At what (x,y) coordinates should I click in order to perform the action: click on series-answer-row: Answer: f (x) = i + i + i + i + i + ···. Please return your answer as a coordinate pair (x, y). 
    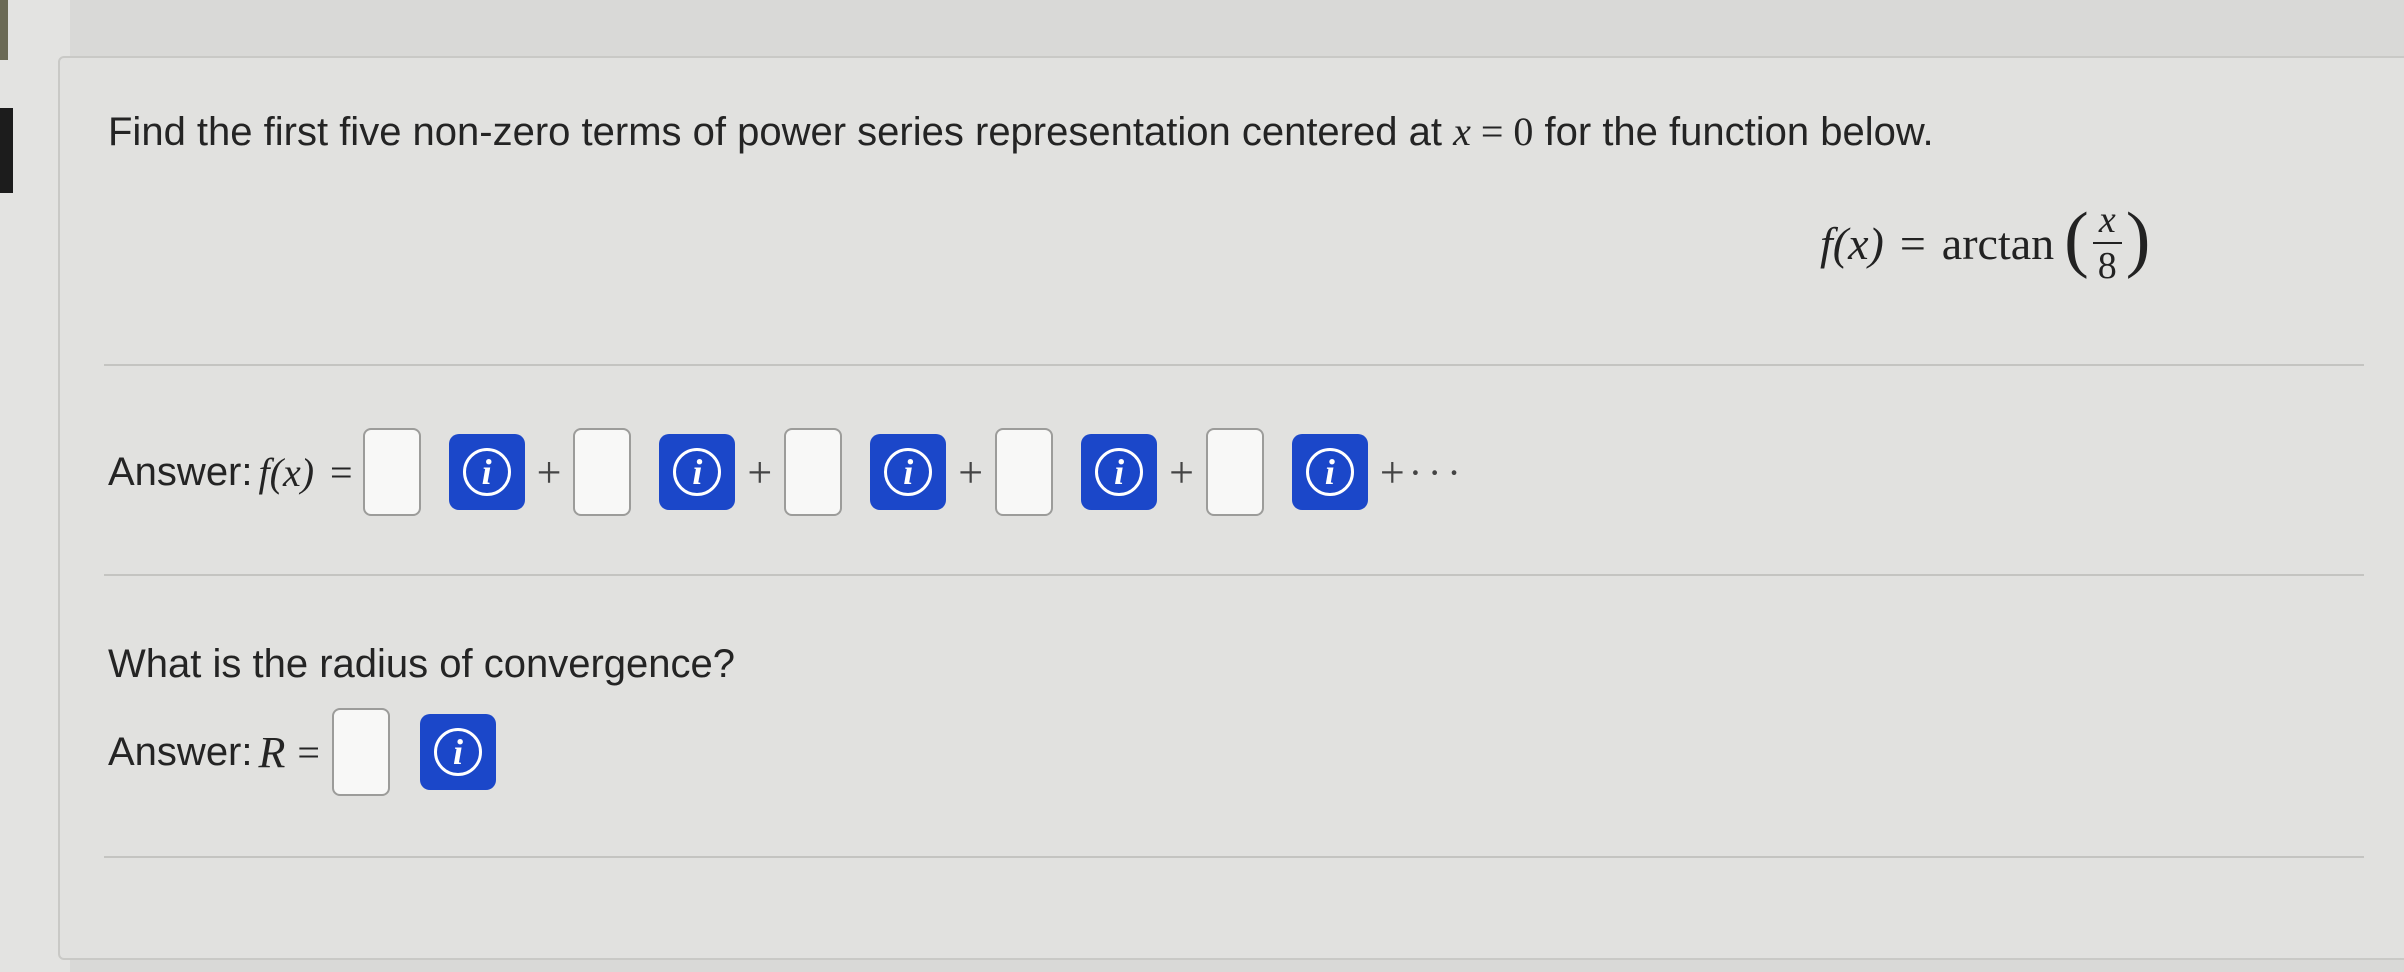
    Looking at the image, I should click on (787, 472).